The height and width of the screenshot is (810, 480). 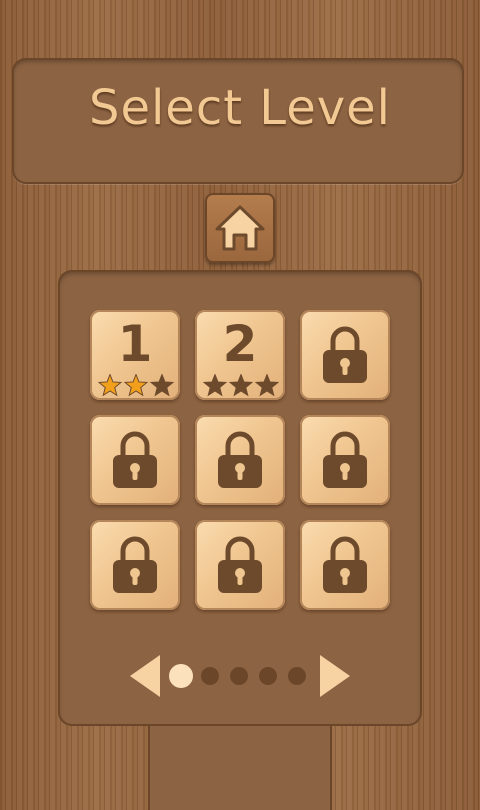 I want to click on level-pager, so click(x=240, y=676).